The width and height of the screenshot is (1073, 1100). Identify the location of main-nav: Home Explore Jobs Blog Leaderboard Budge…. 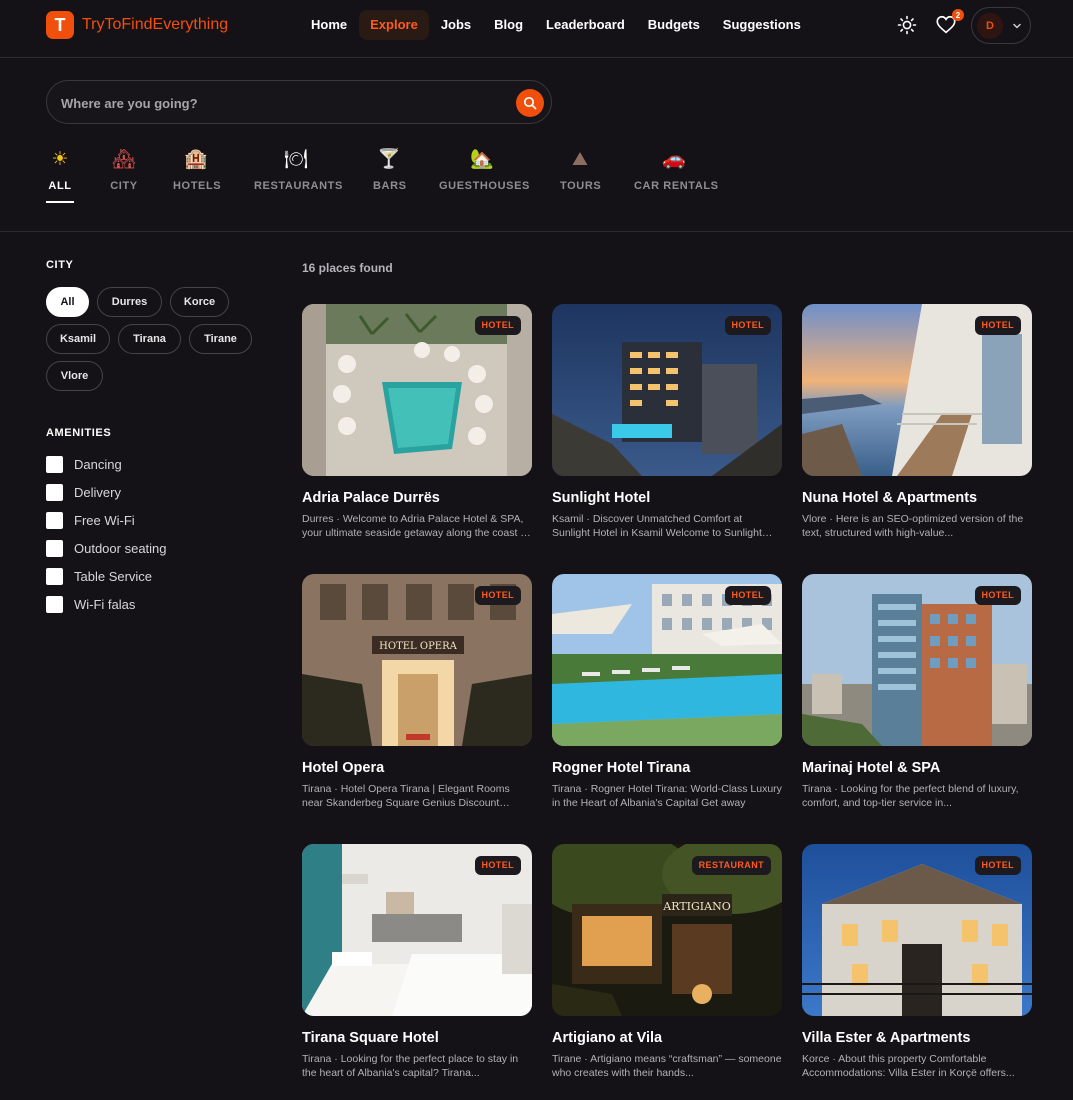
(556, 25).